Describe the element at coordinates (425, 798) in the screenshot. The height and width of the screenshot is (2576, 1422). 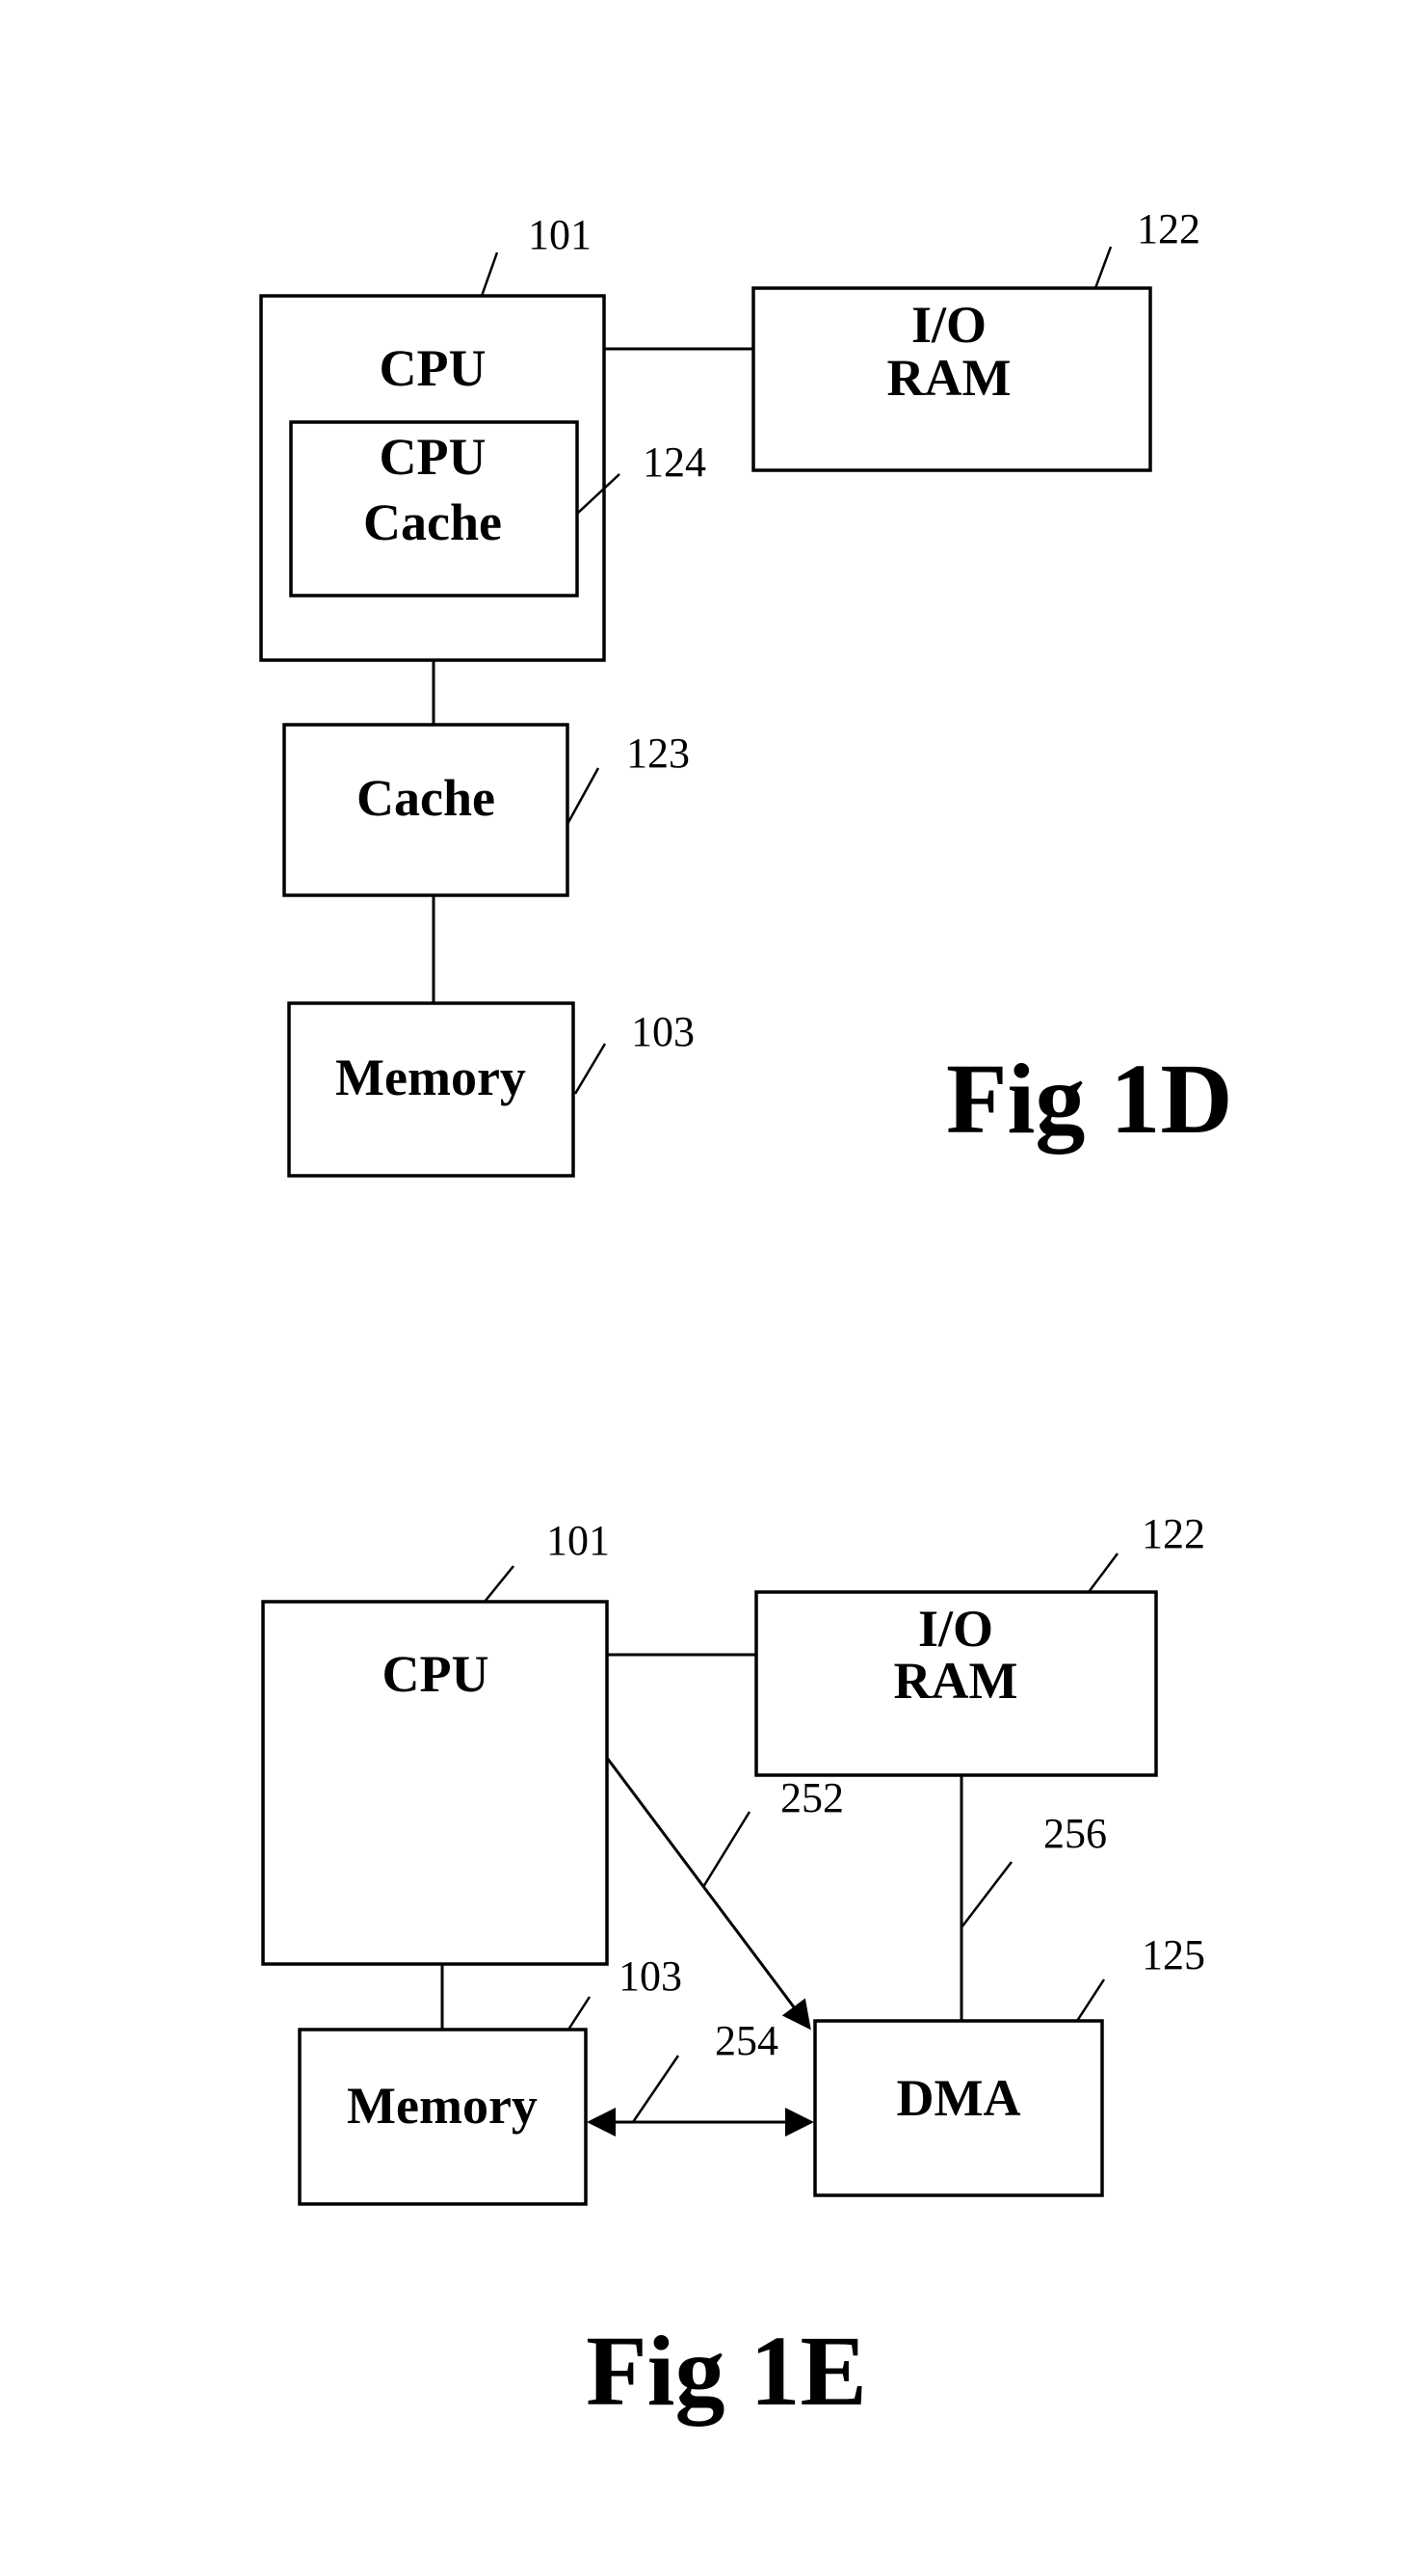
I see `cache-label: Cache` at that location.